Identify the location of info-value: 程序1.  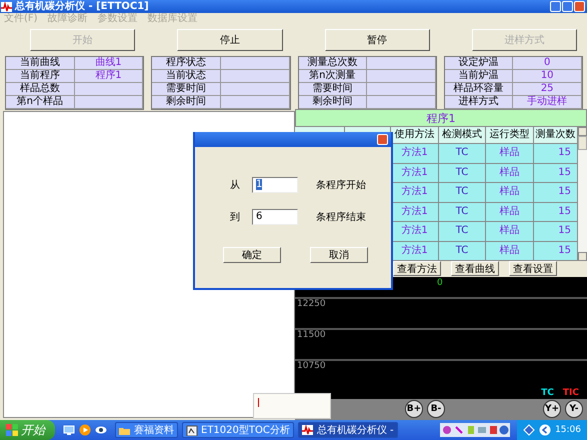
(109, 76).